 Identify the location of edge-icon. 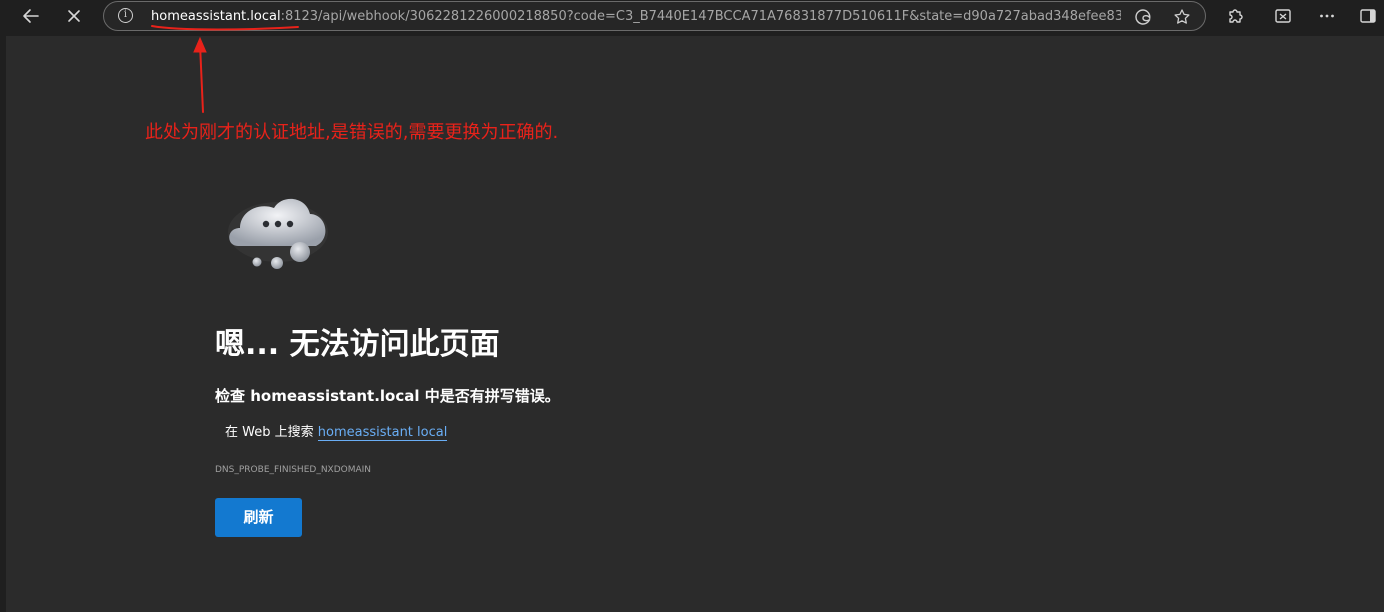
(1143, 17).